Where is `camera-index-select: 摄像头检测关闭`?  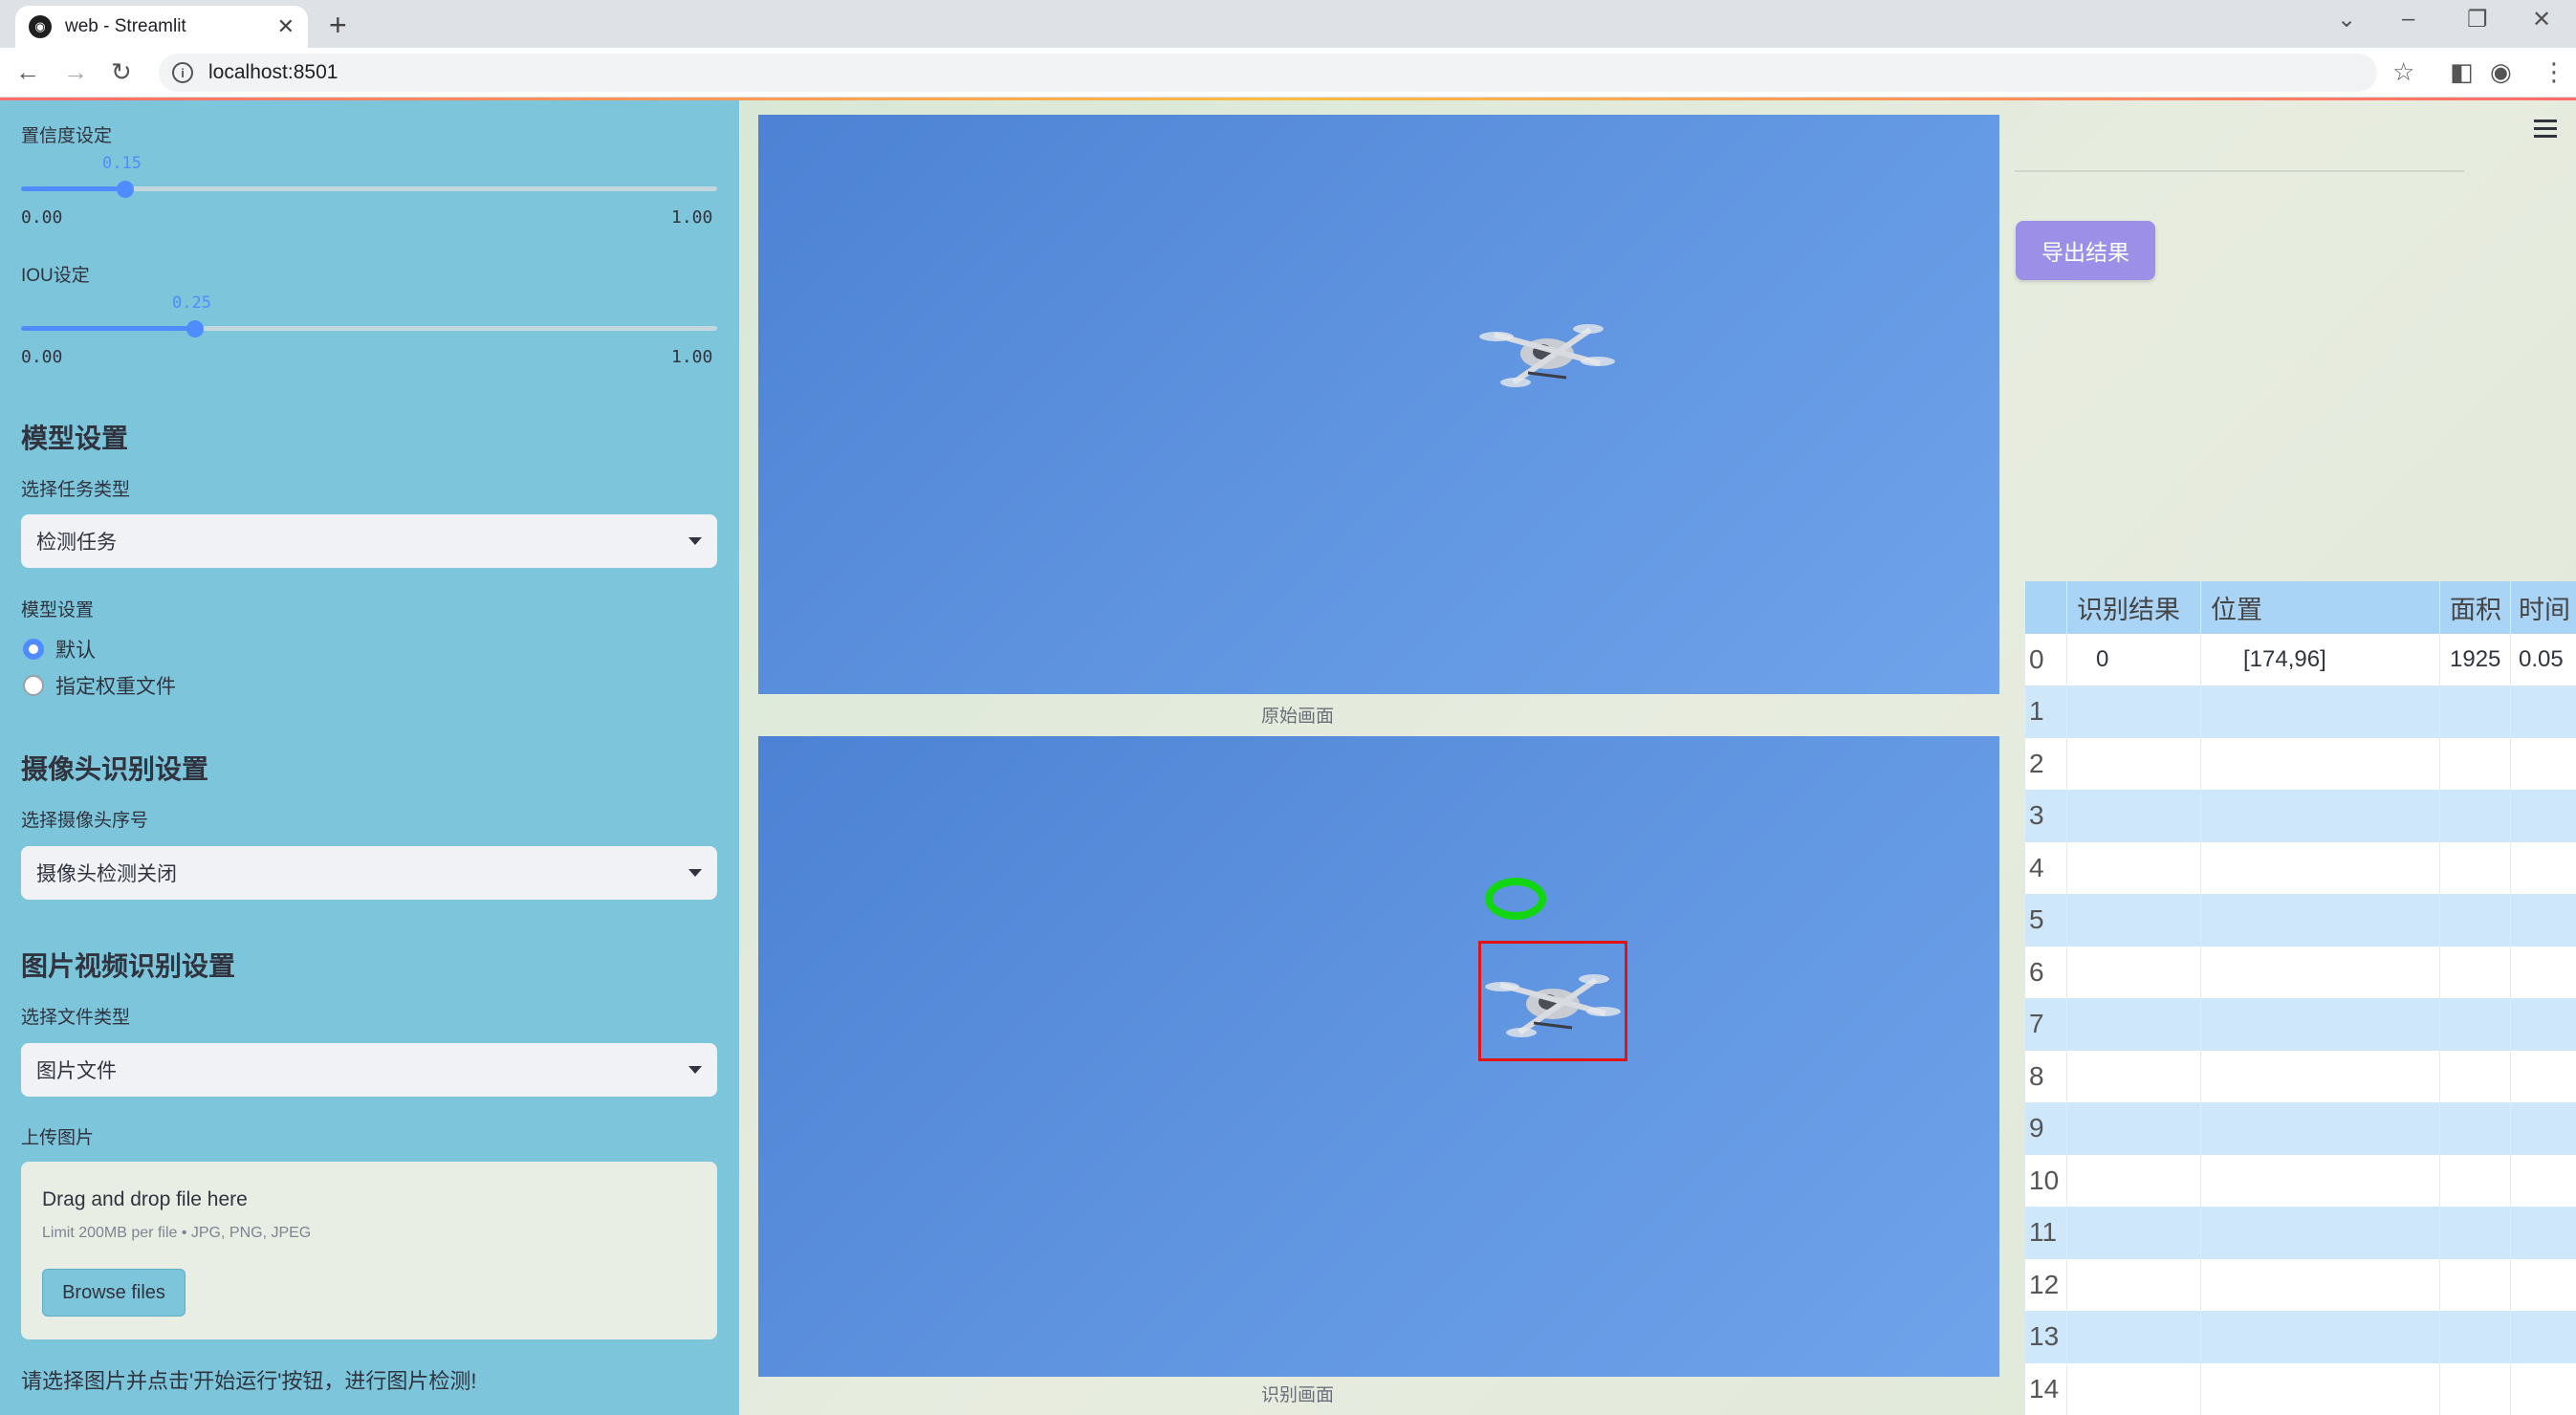
camera-index-select: 摄像头检测关闭 is located at coordinates (369, 873).